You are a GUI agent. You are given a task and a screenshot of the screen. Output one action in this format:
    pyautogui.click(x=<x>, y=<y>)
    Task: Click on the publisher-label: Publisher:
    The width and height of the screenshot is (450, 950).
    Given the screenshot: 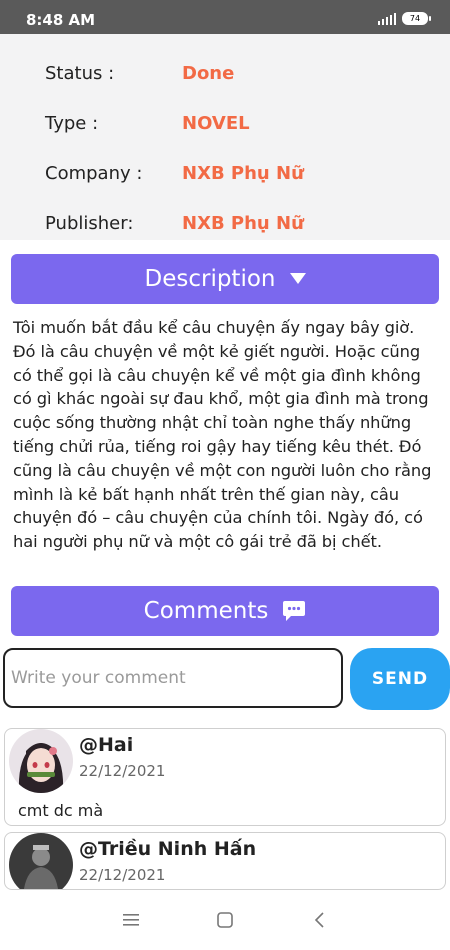 What is the action you would take?
    pyautogui.click(x=89, y=223)
    